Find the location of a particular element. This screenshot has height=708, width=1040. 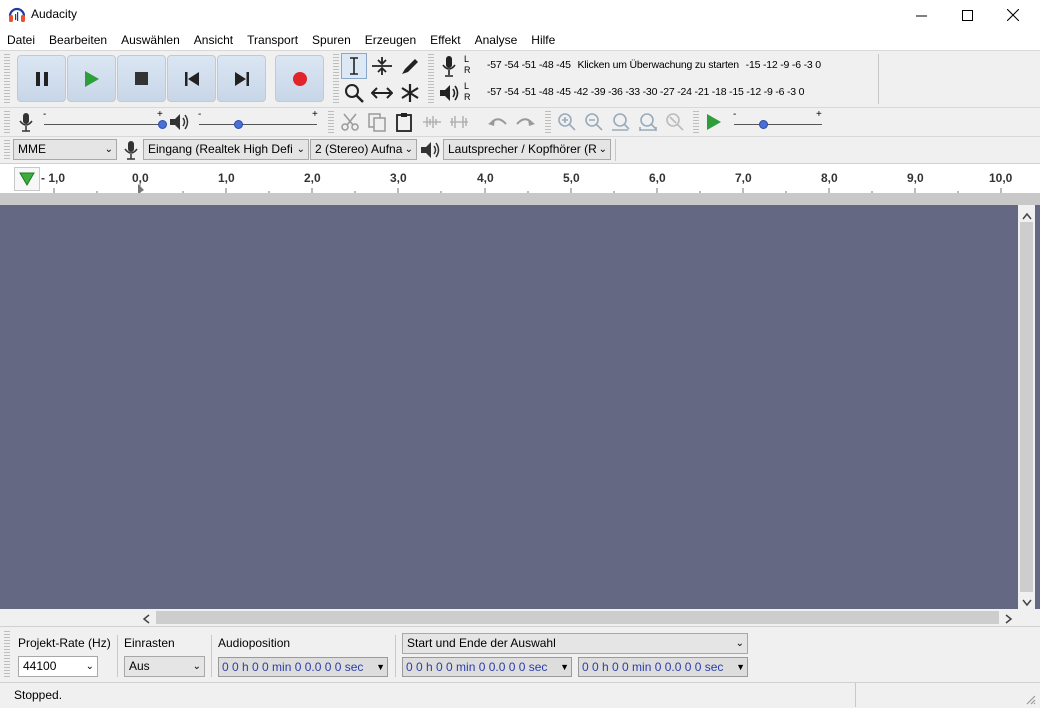

draw-tool-icon is located at coordinates (410, 66).